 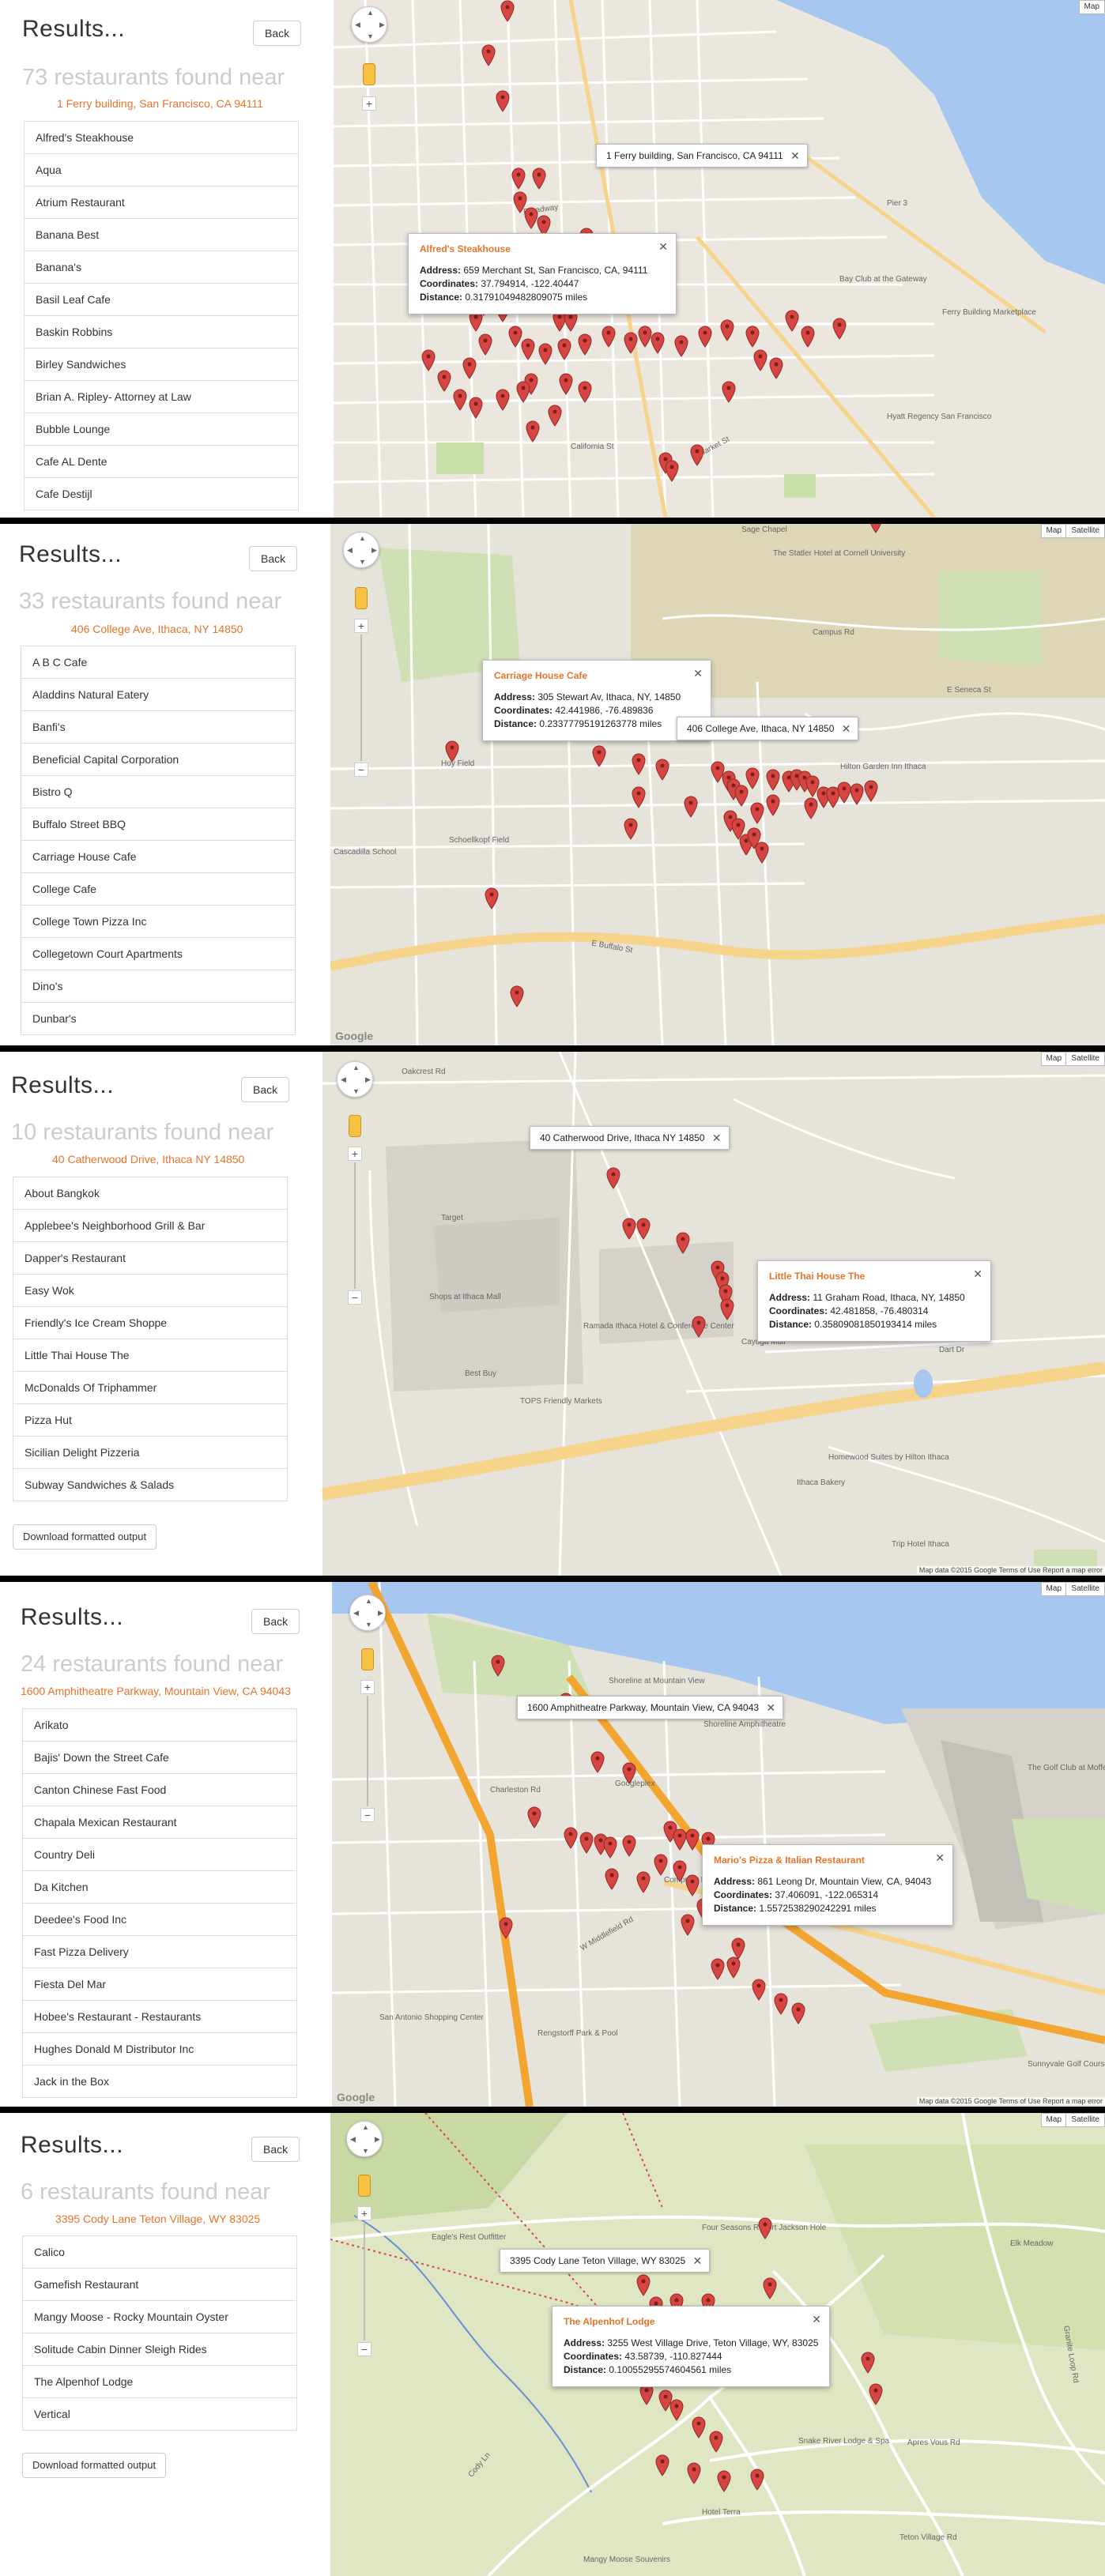 What do you see at coordinates (158, 695) in the screenshot?
I see `restaurant-list-item: Aladdins Natural Eatery` at bounding box center [158, 695].